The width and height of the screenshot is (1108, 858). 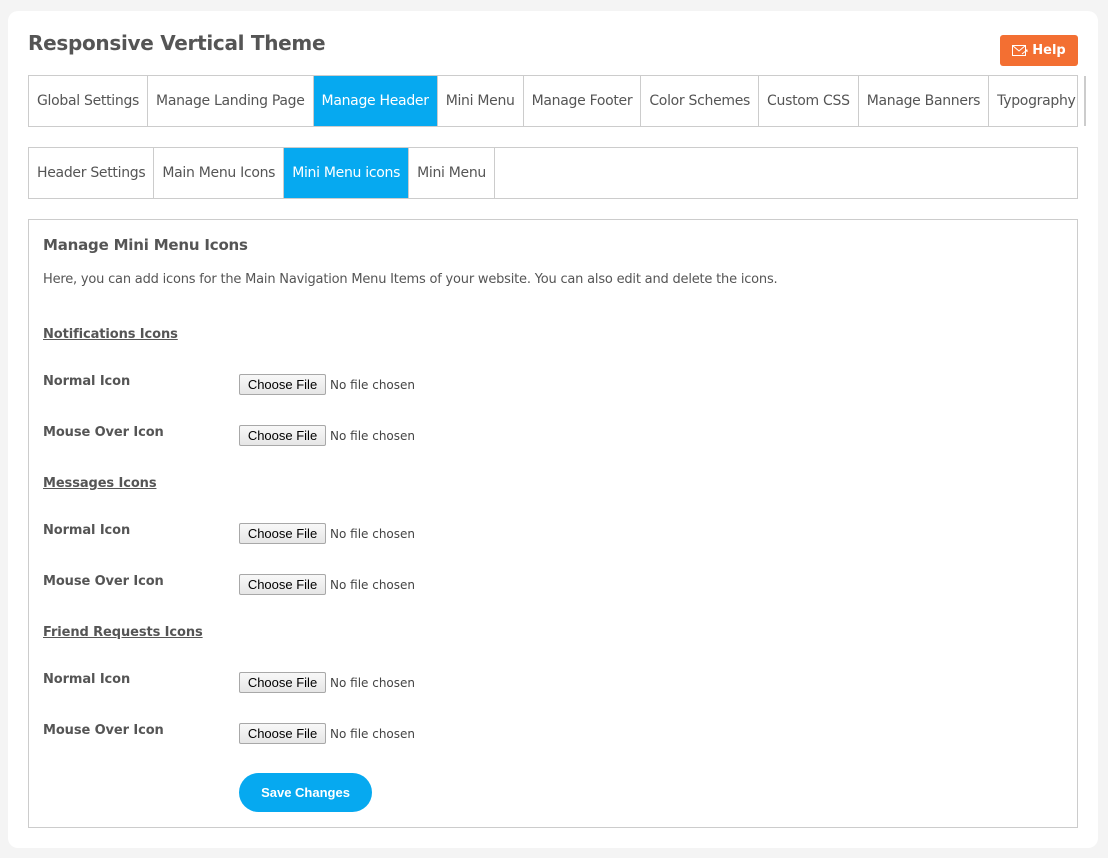 What do you see at coordinates (1085, 101) in the screenshot?
I see `tab-overflow-edge` at bounding box center [1085, 101].